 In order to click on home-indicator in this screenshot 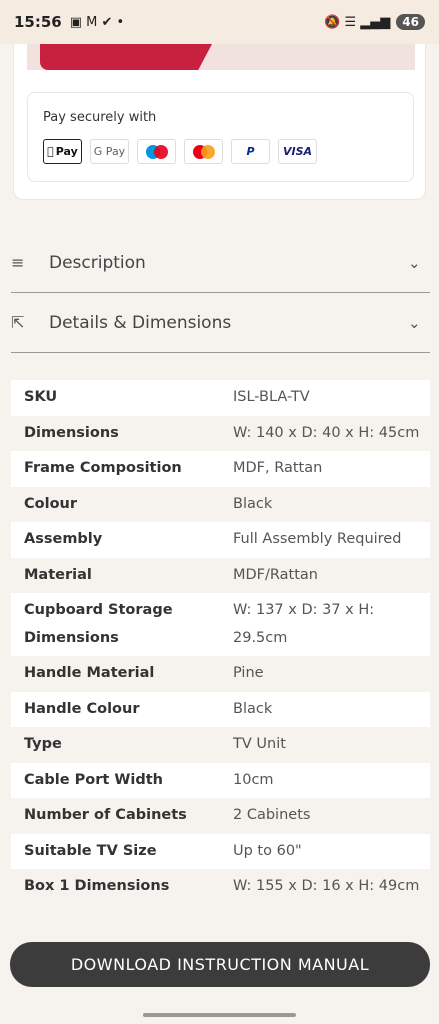, I will do `click(219, 1015)`.